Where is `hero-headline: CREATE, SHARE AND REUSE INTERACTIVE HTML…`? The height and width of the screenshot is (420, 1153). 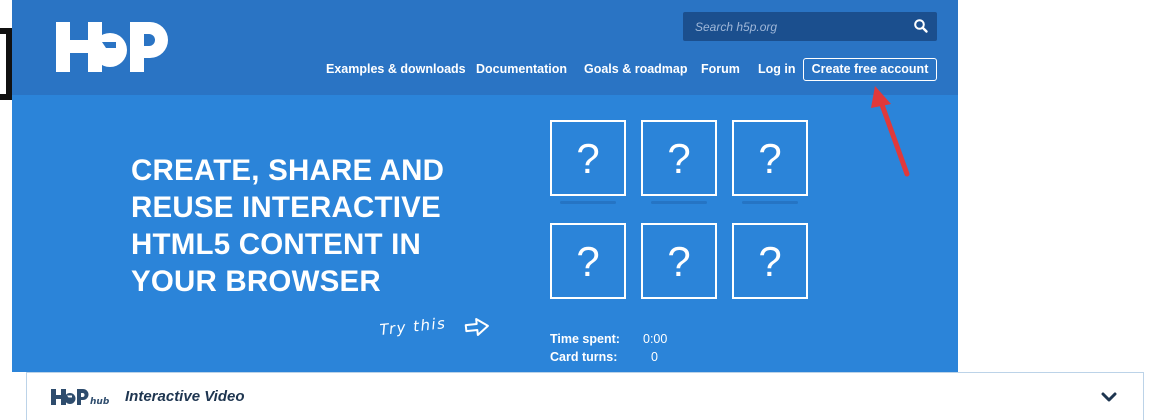 hero-headline: CREATE, SHARE AND REUSE INTERACTIVE HTML… is located at coordinates (321, 226).